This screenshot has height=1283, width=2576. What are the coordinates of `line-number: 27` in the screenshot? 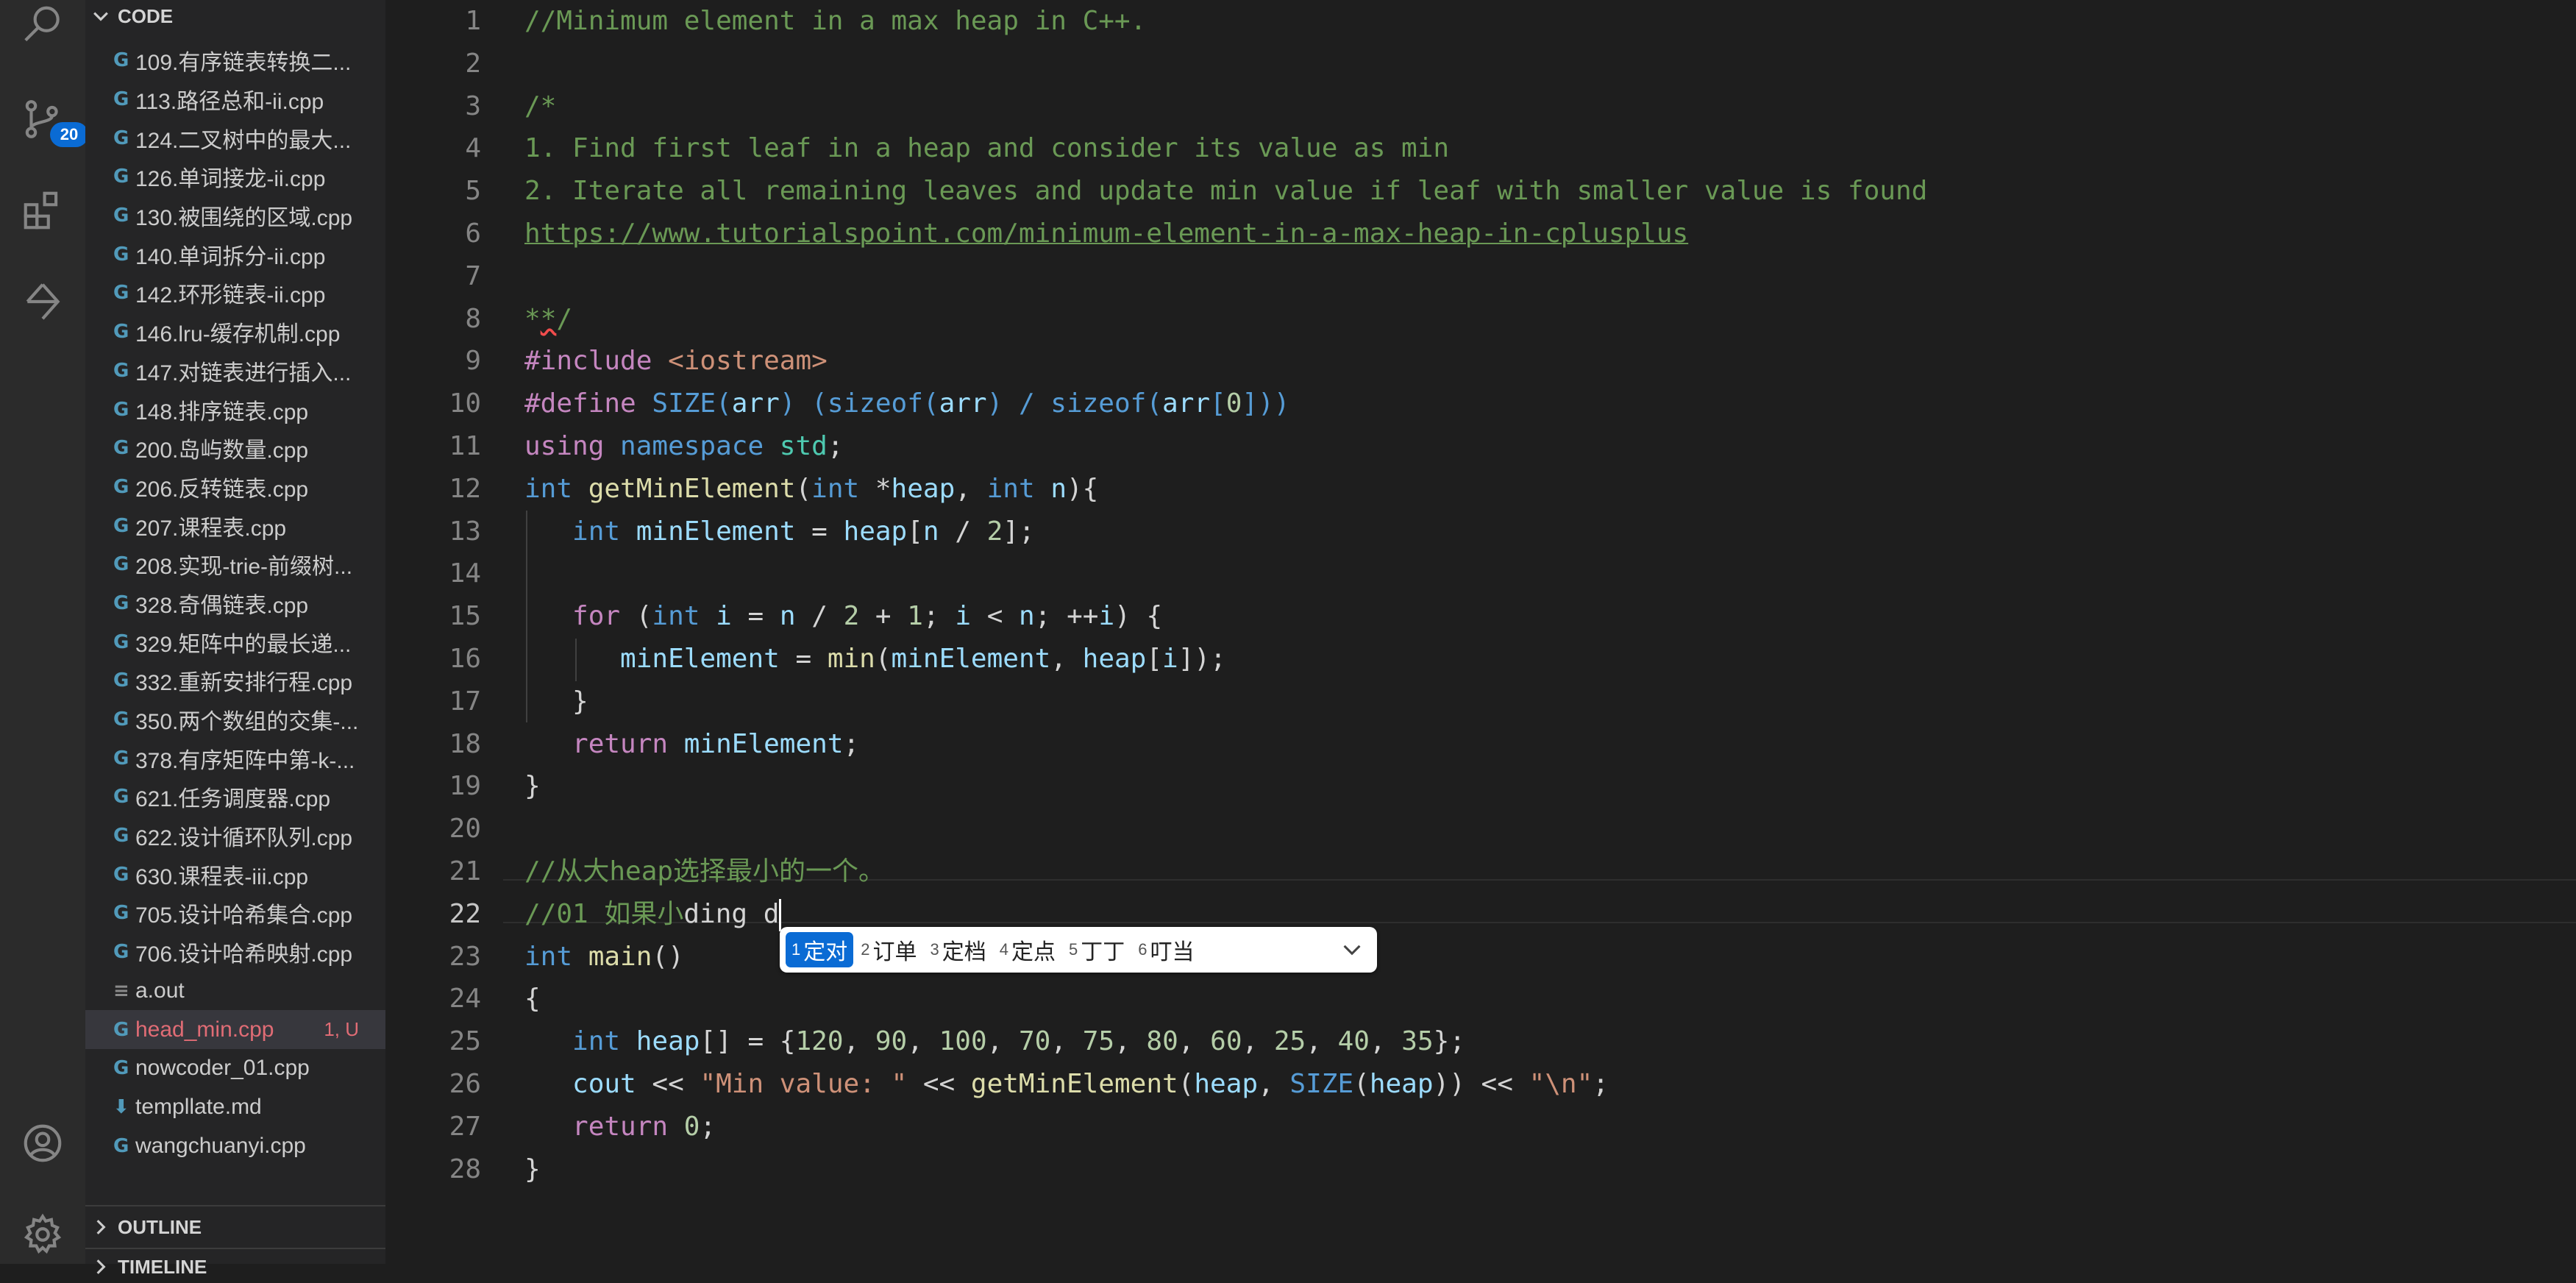 It's located at (465, 1126).